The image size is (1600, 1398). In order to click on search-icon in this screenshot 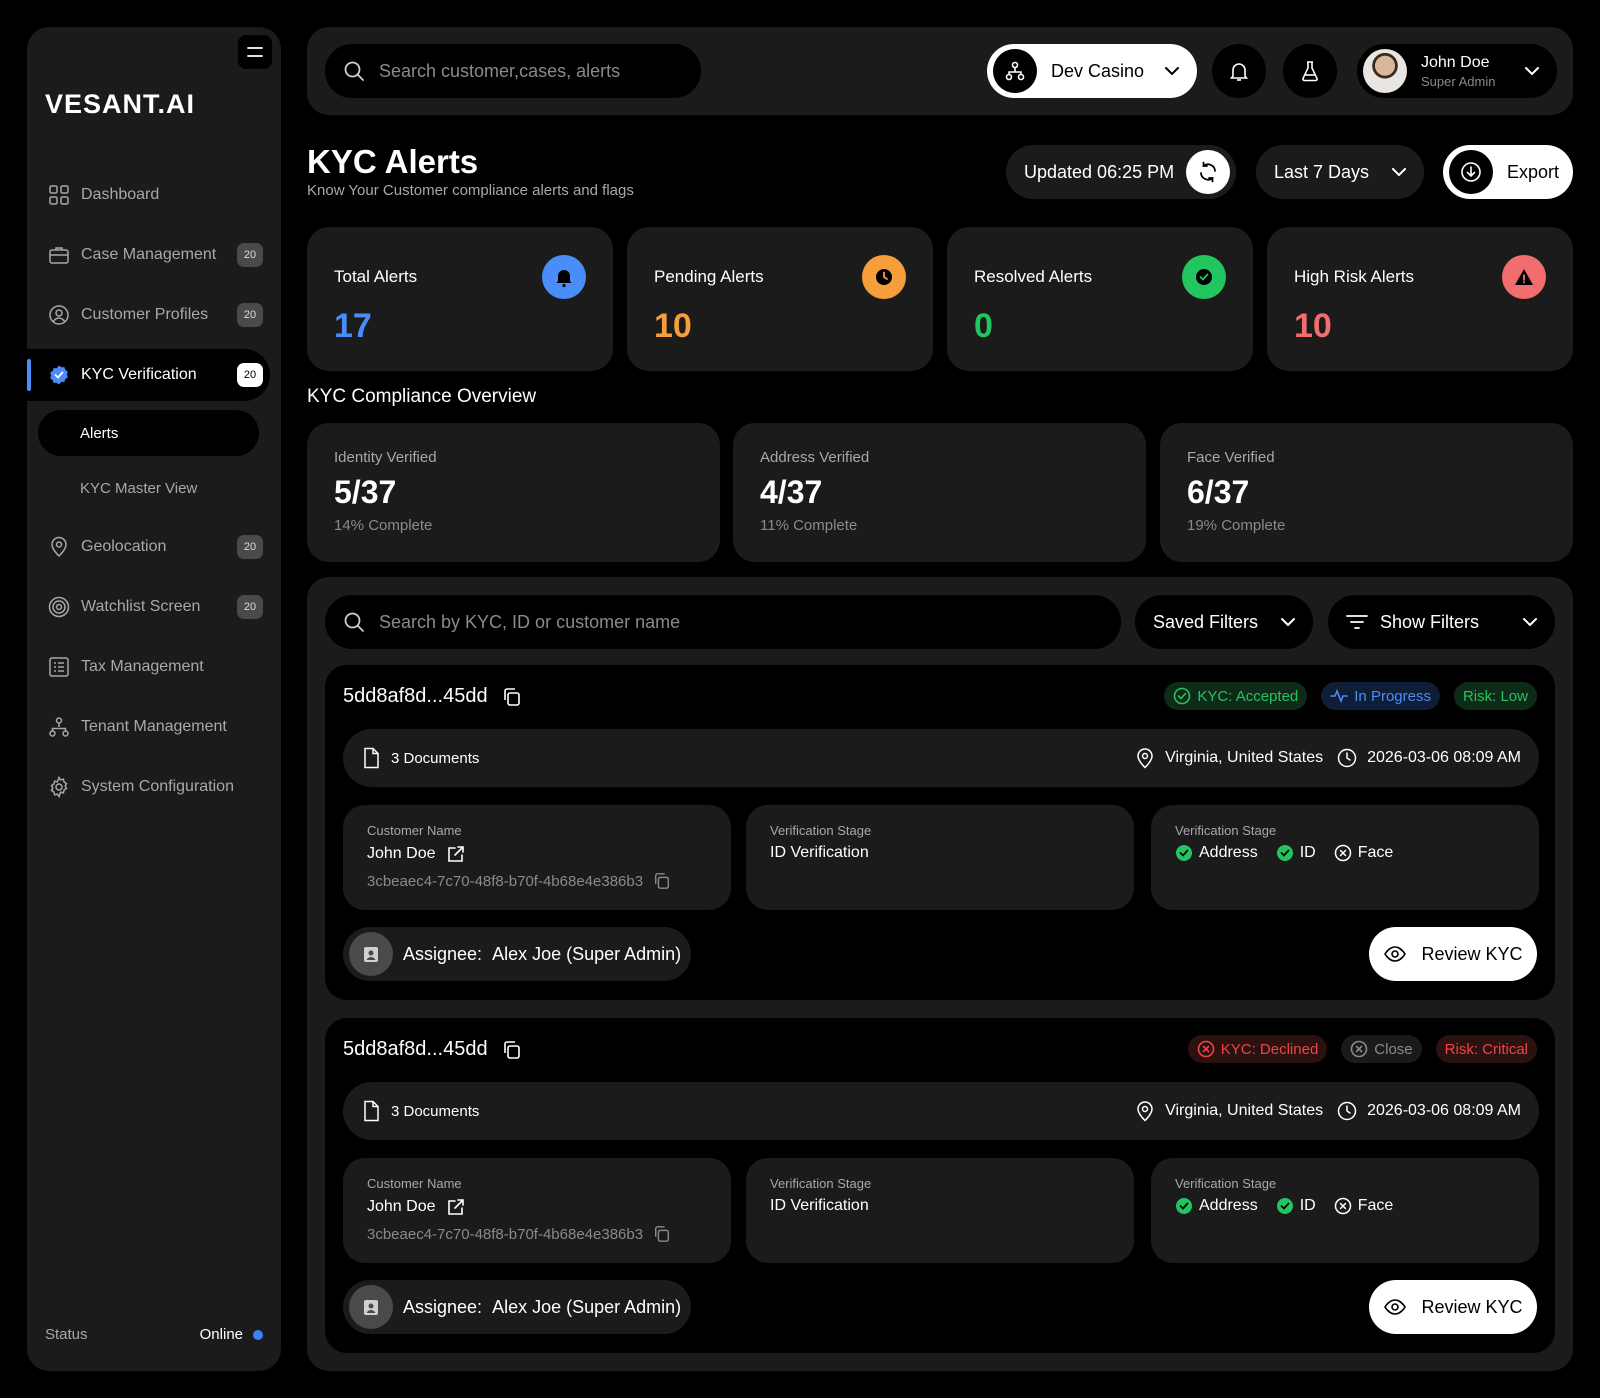, I will do `click(354, 622)`.